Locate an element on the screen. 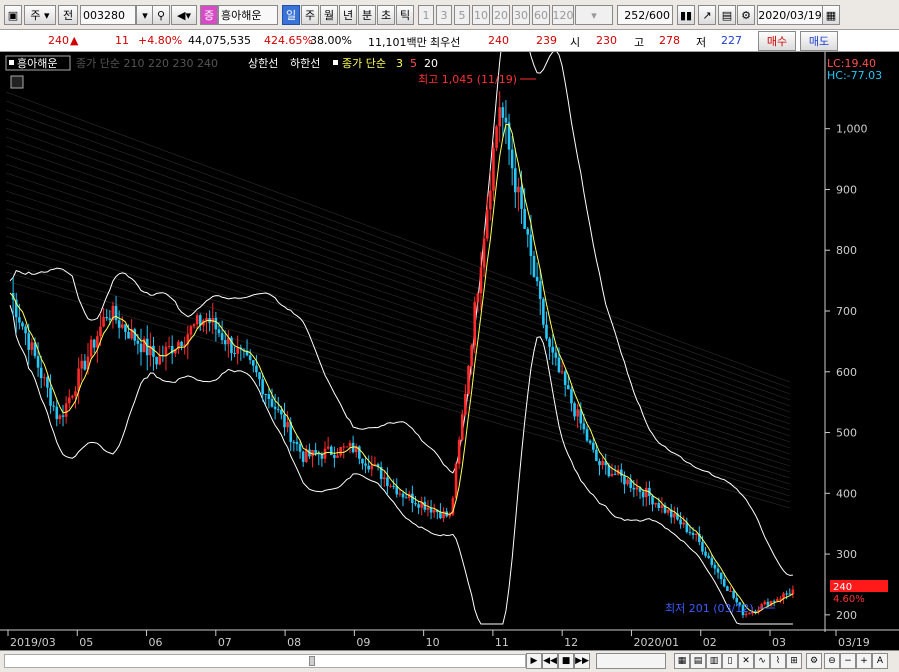  chart-type-icon: ▯ is located at coordinates (730, 661).